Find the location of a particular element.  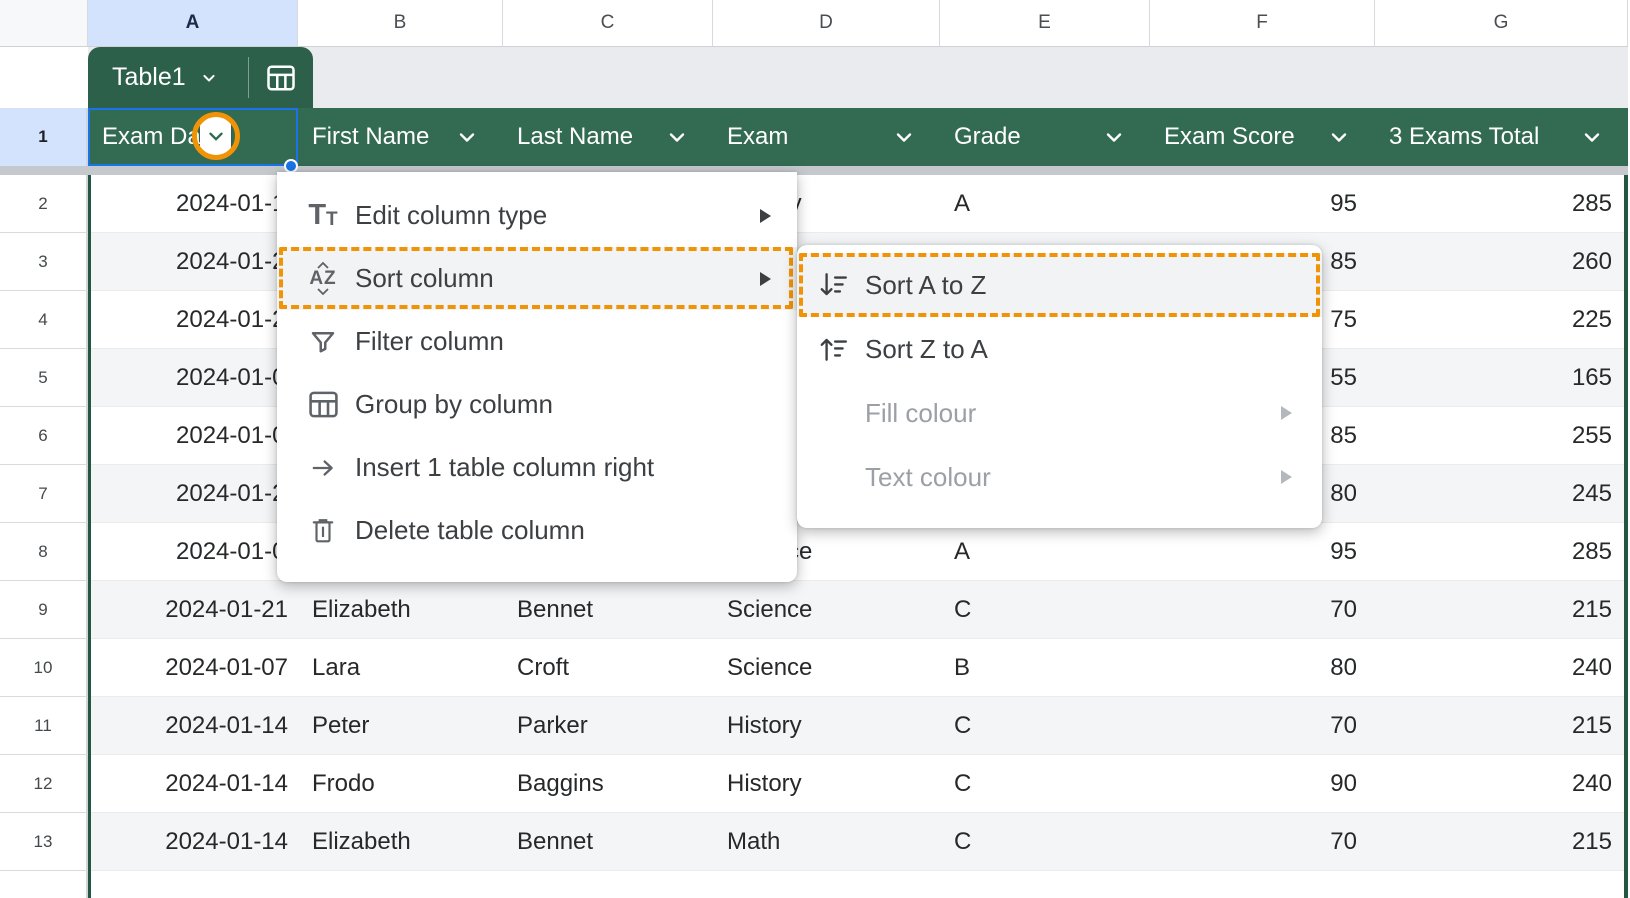

sort-descending-icon is located at coordinates (833, 349).